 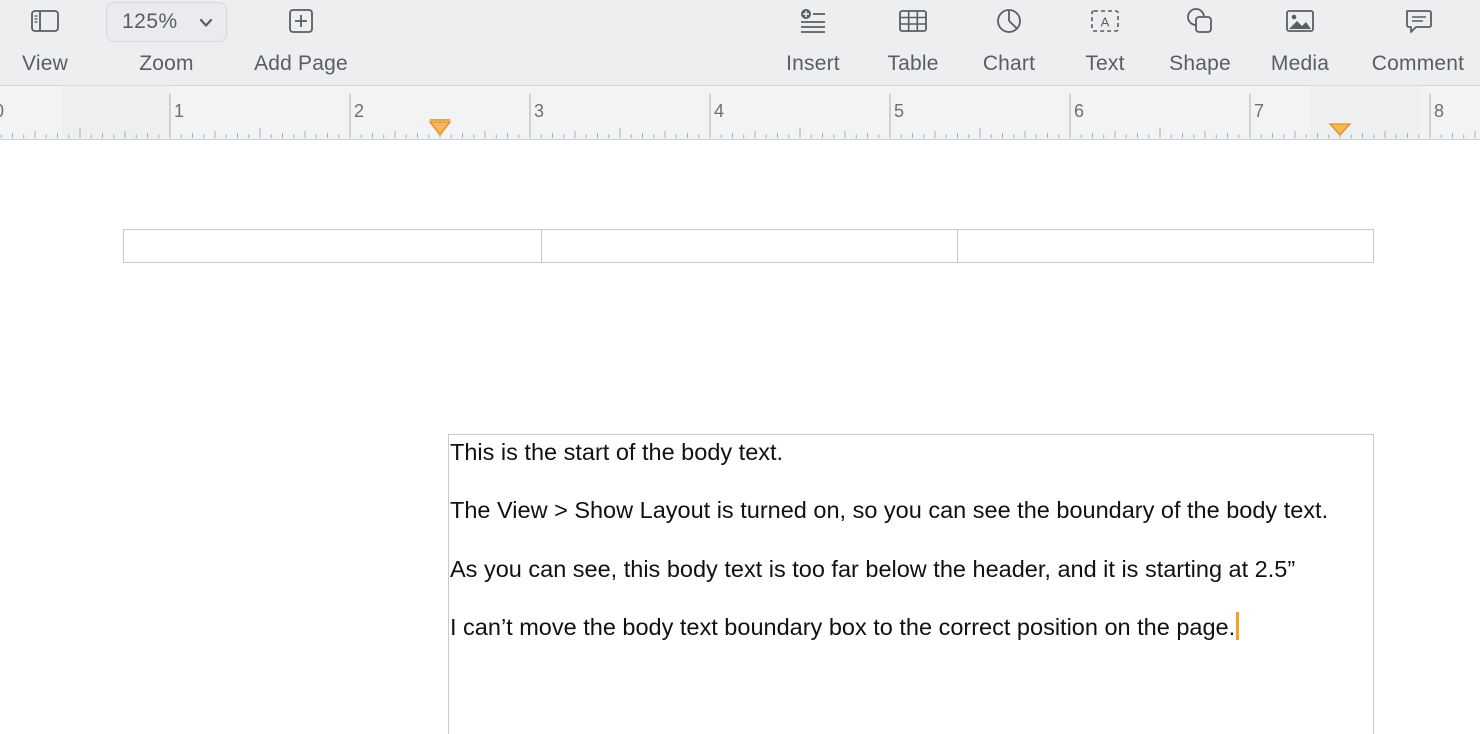 What do you see at coordinates (1200, 42) in the screenshot?
I see `shape-button: Shape` at bounding box center [1200, 42].